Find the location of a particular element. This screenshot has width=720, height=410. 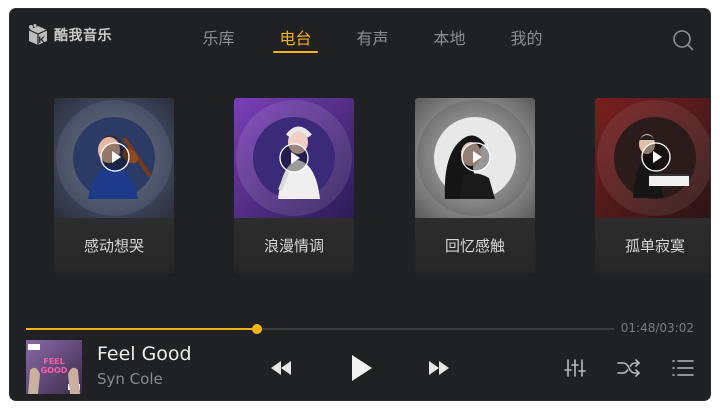

radio-card-label: 回忆感触 is located at coordinates (475, 245).